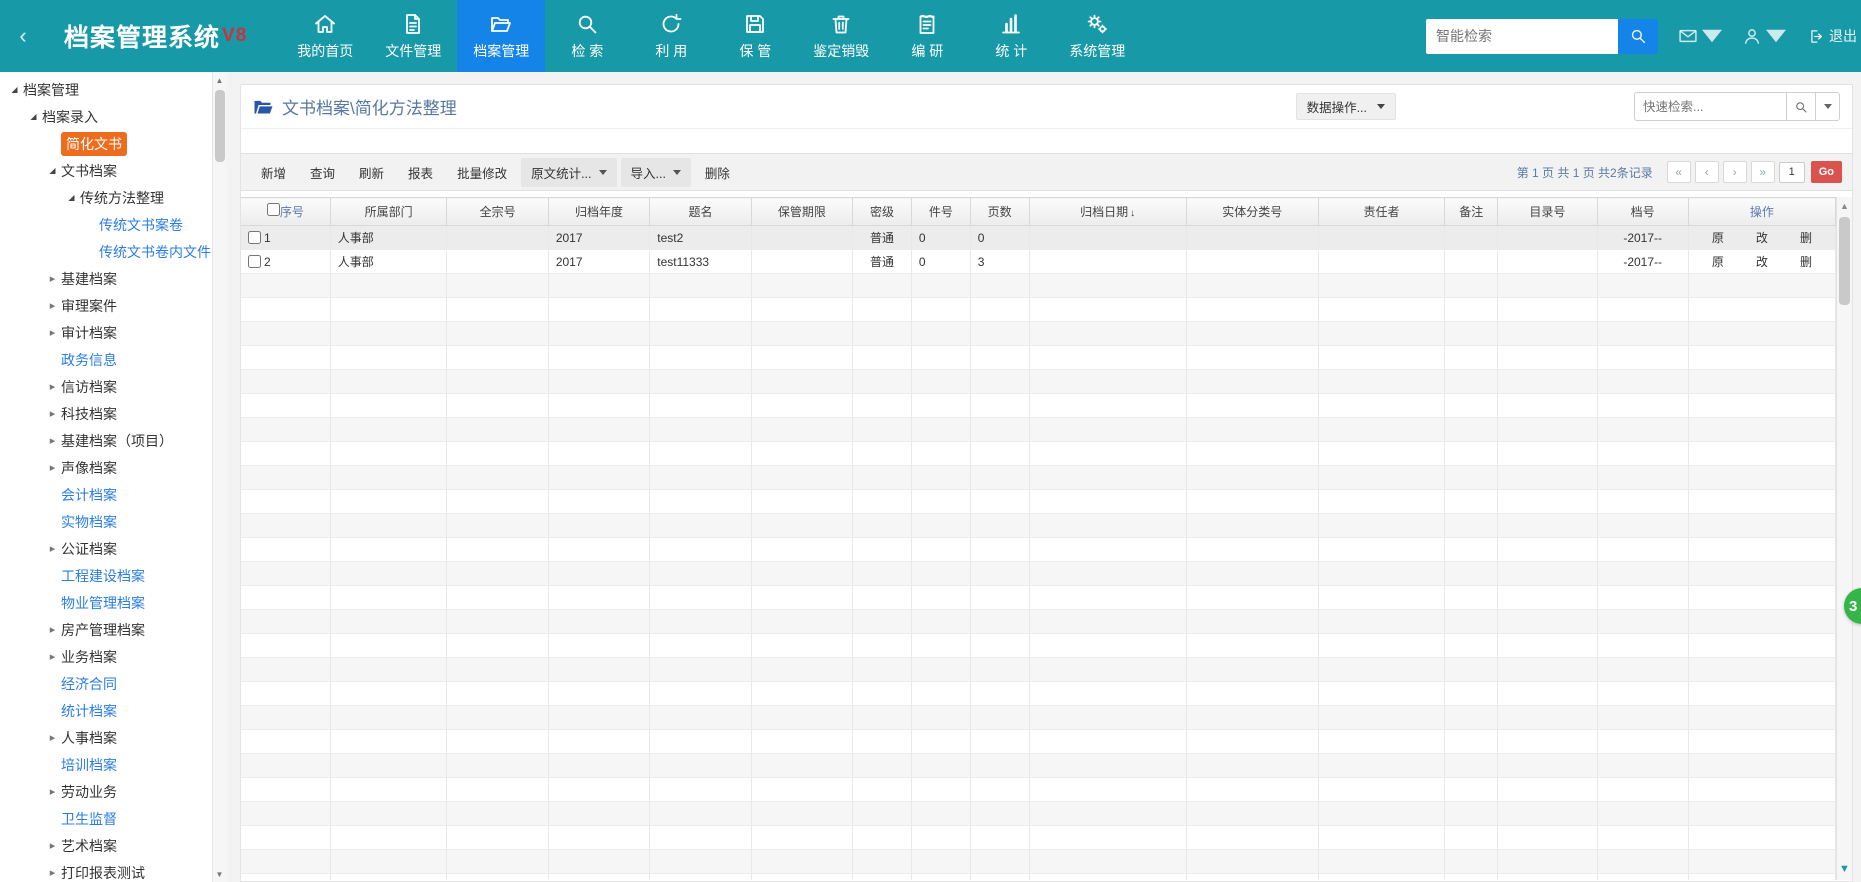 The height and width of the screenshot is (882, 1861). Describe the element at coordinates (106, 845) in the screenshot. I see `sidebar-item-艺术档案: ▸ 艺术档案` at that location.